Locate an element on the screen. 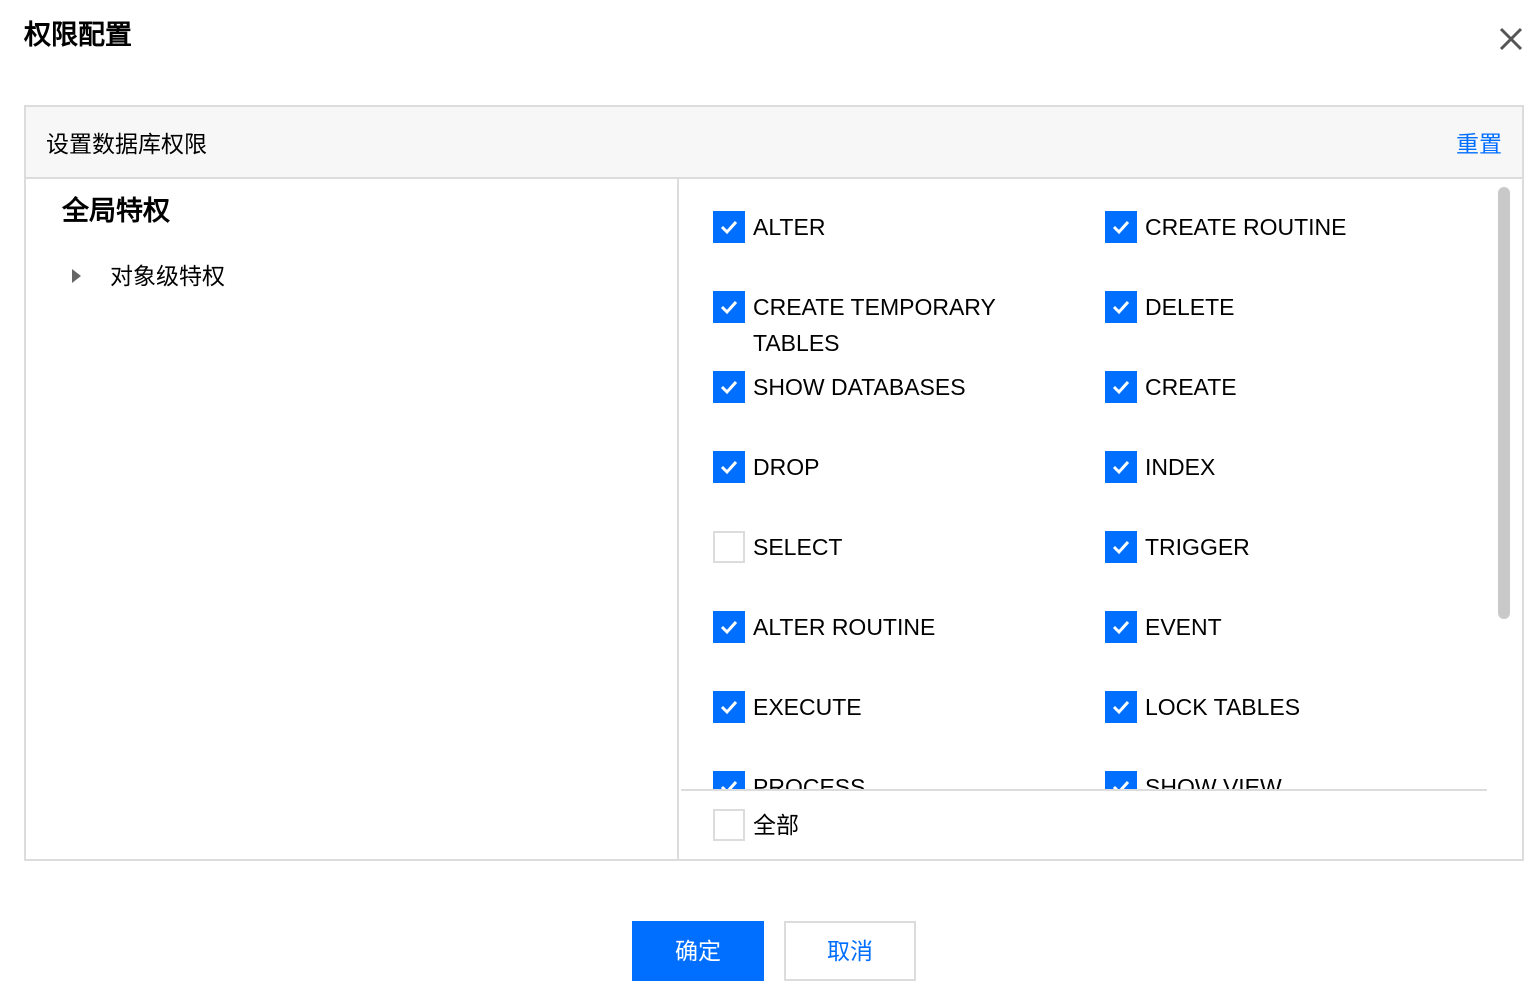  permission-checkbox: DROP is located at coordinates (863, 468).